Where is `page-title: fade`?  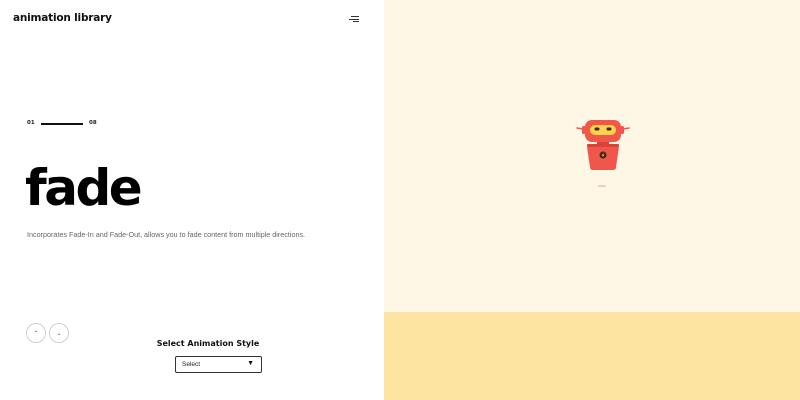 page-title: fade is located at coordinates (84, 188).